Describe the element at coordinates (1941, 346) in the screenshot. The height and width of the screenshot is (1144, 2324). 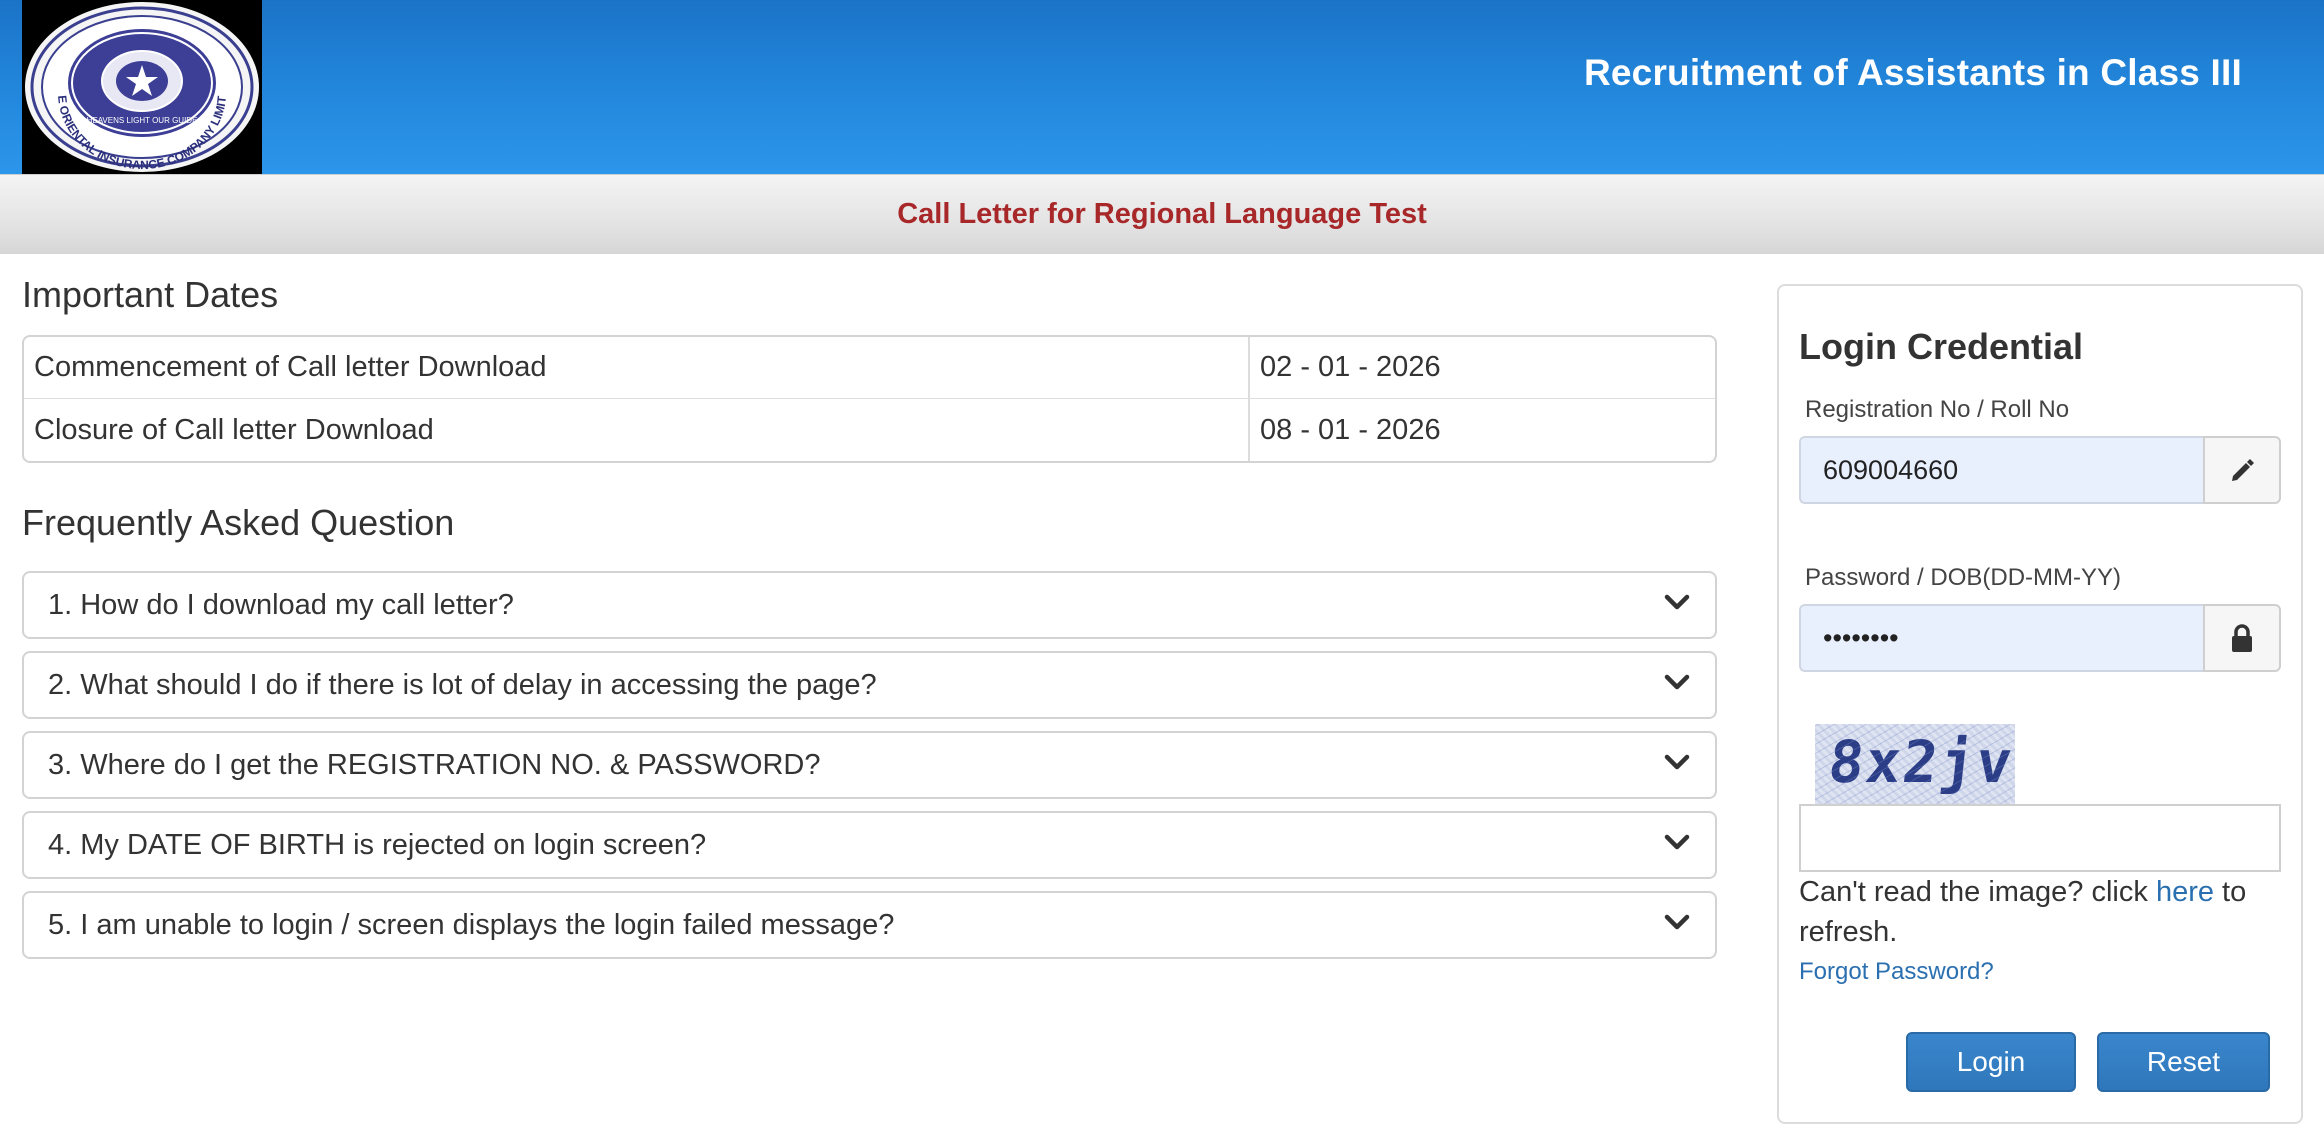
I see `login-title: Login Credential` at that location.